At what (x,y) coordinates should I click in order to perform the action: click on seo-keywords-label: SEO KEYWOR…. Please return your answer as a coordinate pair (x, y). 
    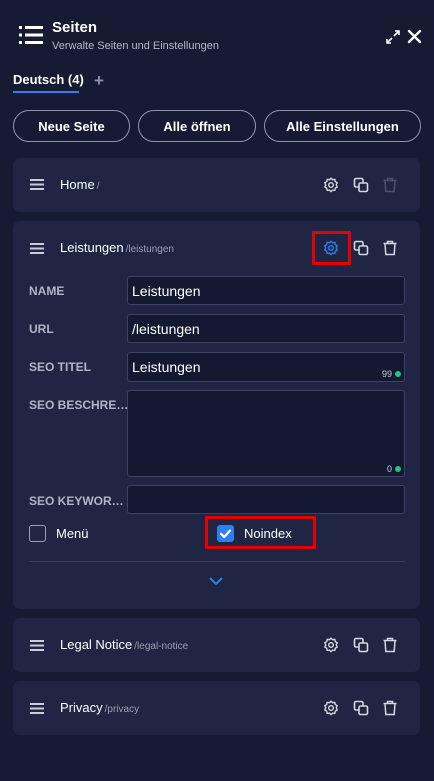
    Looking at the image, I should click on (76, 501).